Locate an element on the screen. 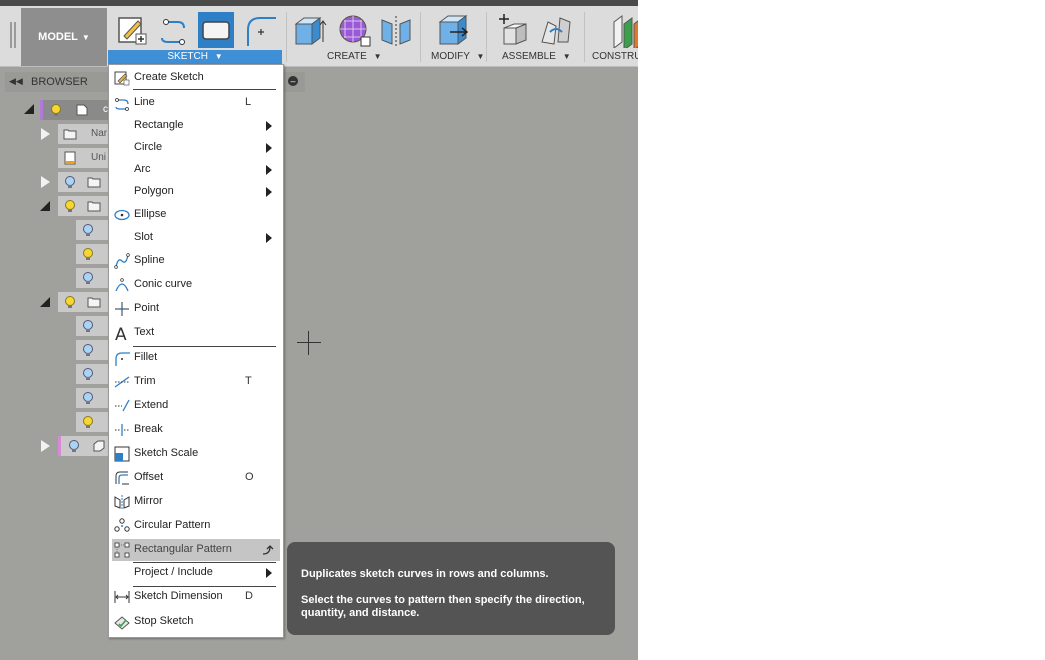  assemble-dropdown: ASSEMBLE ▼ is located at coordinates (536, 57).